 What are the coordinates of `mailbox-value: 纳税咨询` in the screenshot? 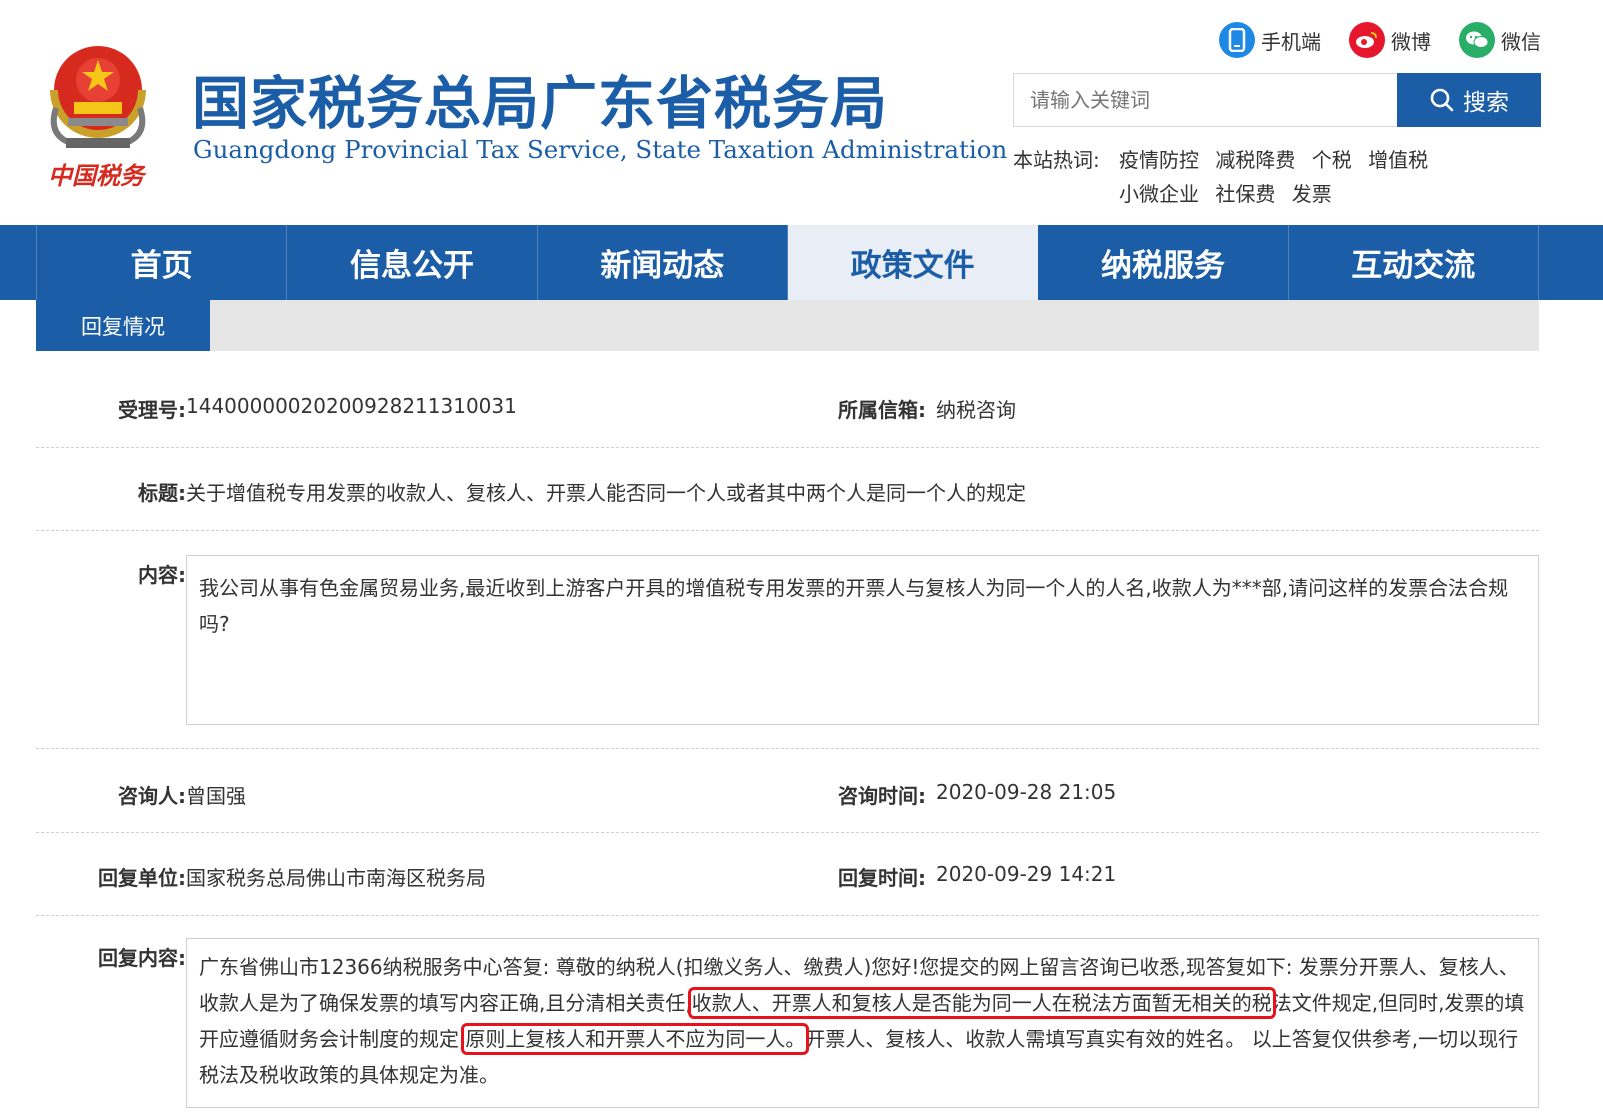 It's located at (976, 410).